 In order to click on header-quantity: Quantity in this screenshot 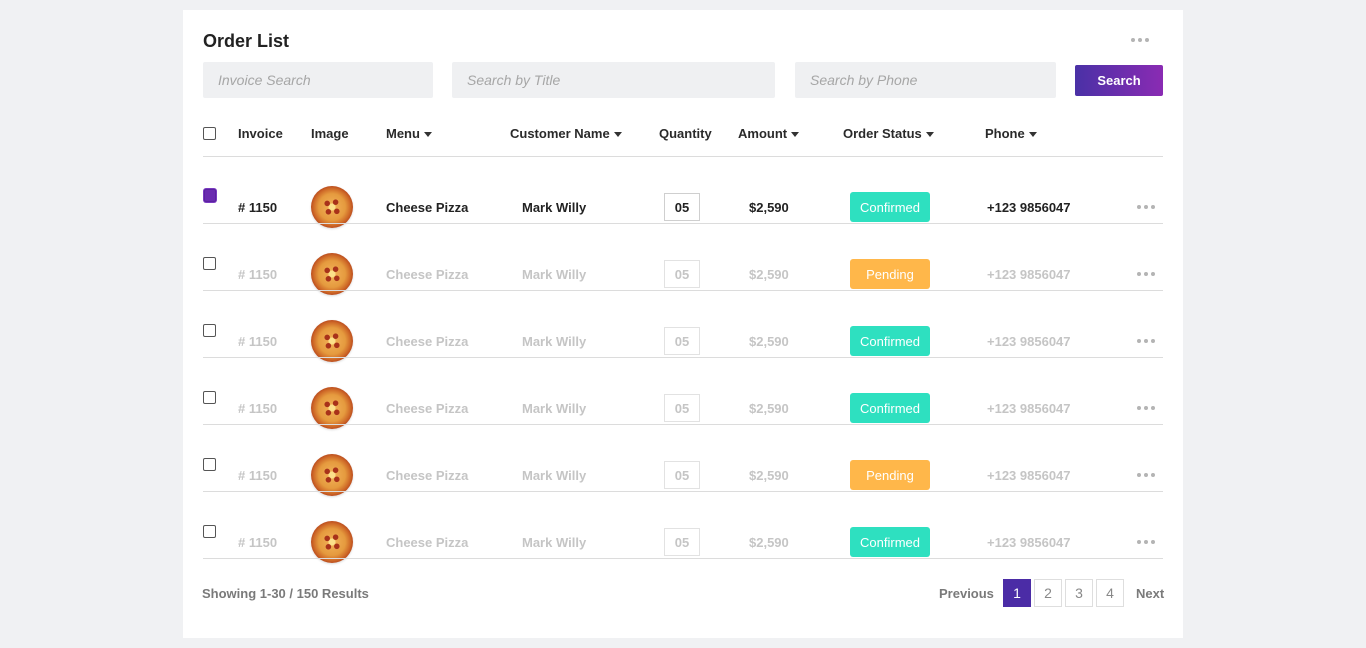, I will do `click(685, 133)`.